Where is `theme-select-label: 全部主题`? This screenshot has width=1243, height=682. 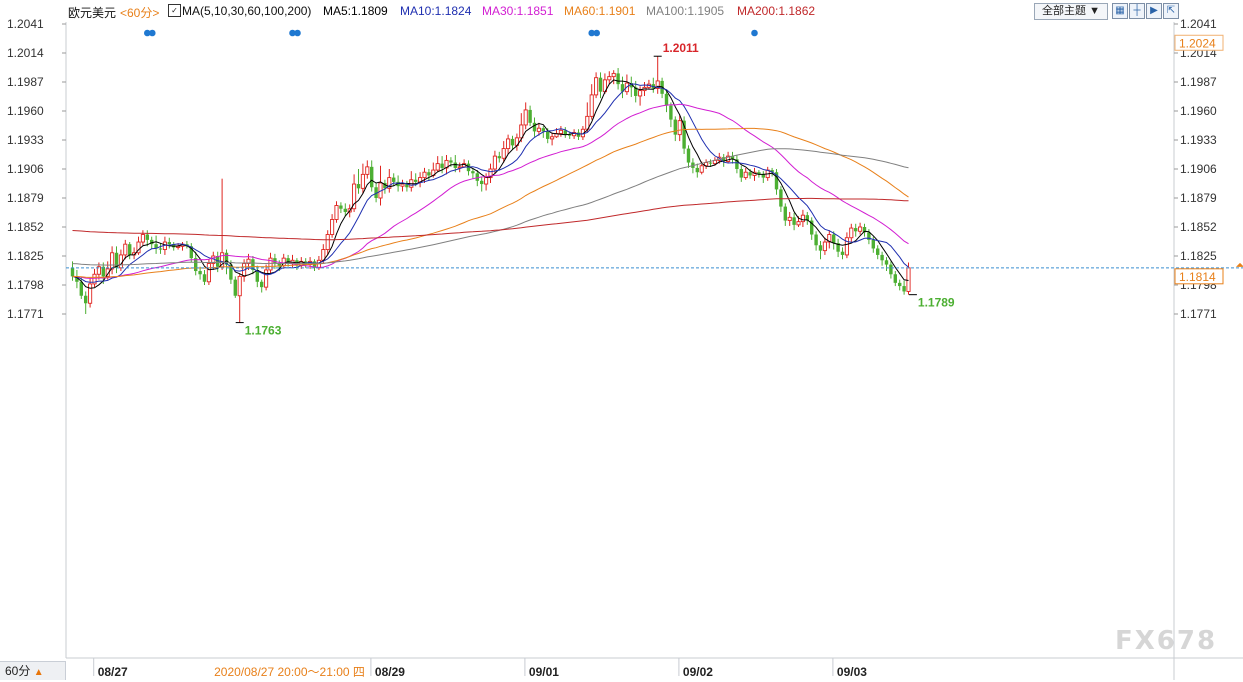 theme-select-label: 全部主题 is located at coordinates (1064, 11).